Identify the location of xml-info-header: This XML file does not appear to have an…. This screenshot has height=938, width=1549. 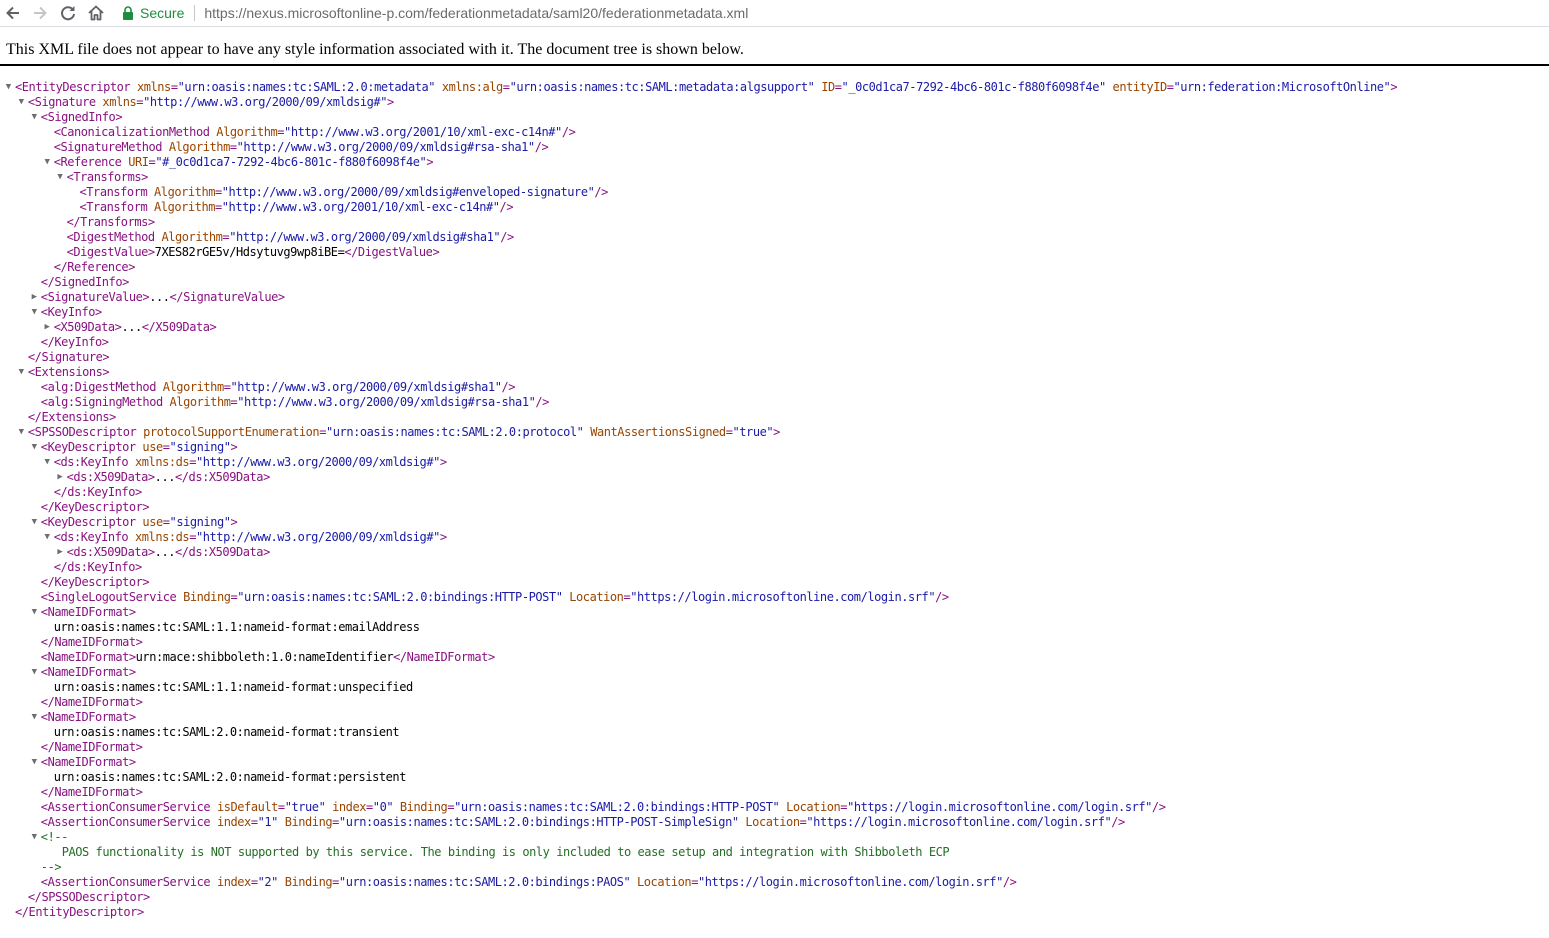
(774, 46).